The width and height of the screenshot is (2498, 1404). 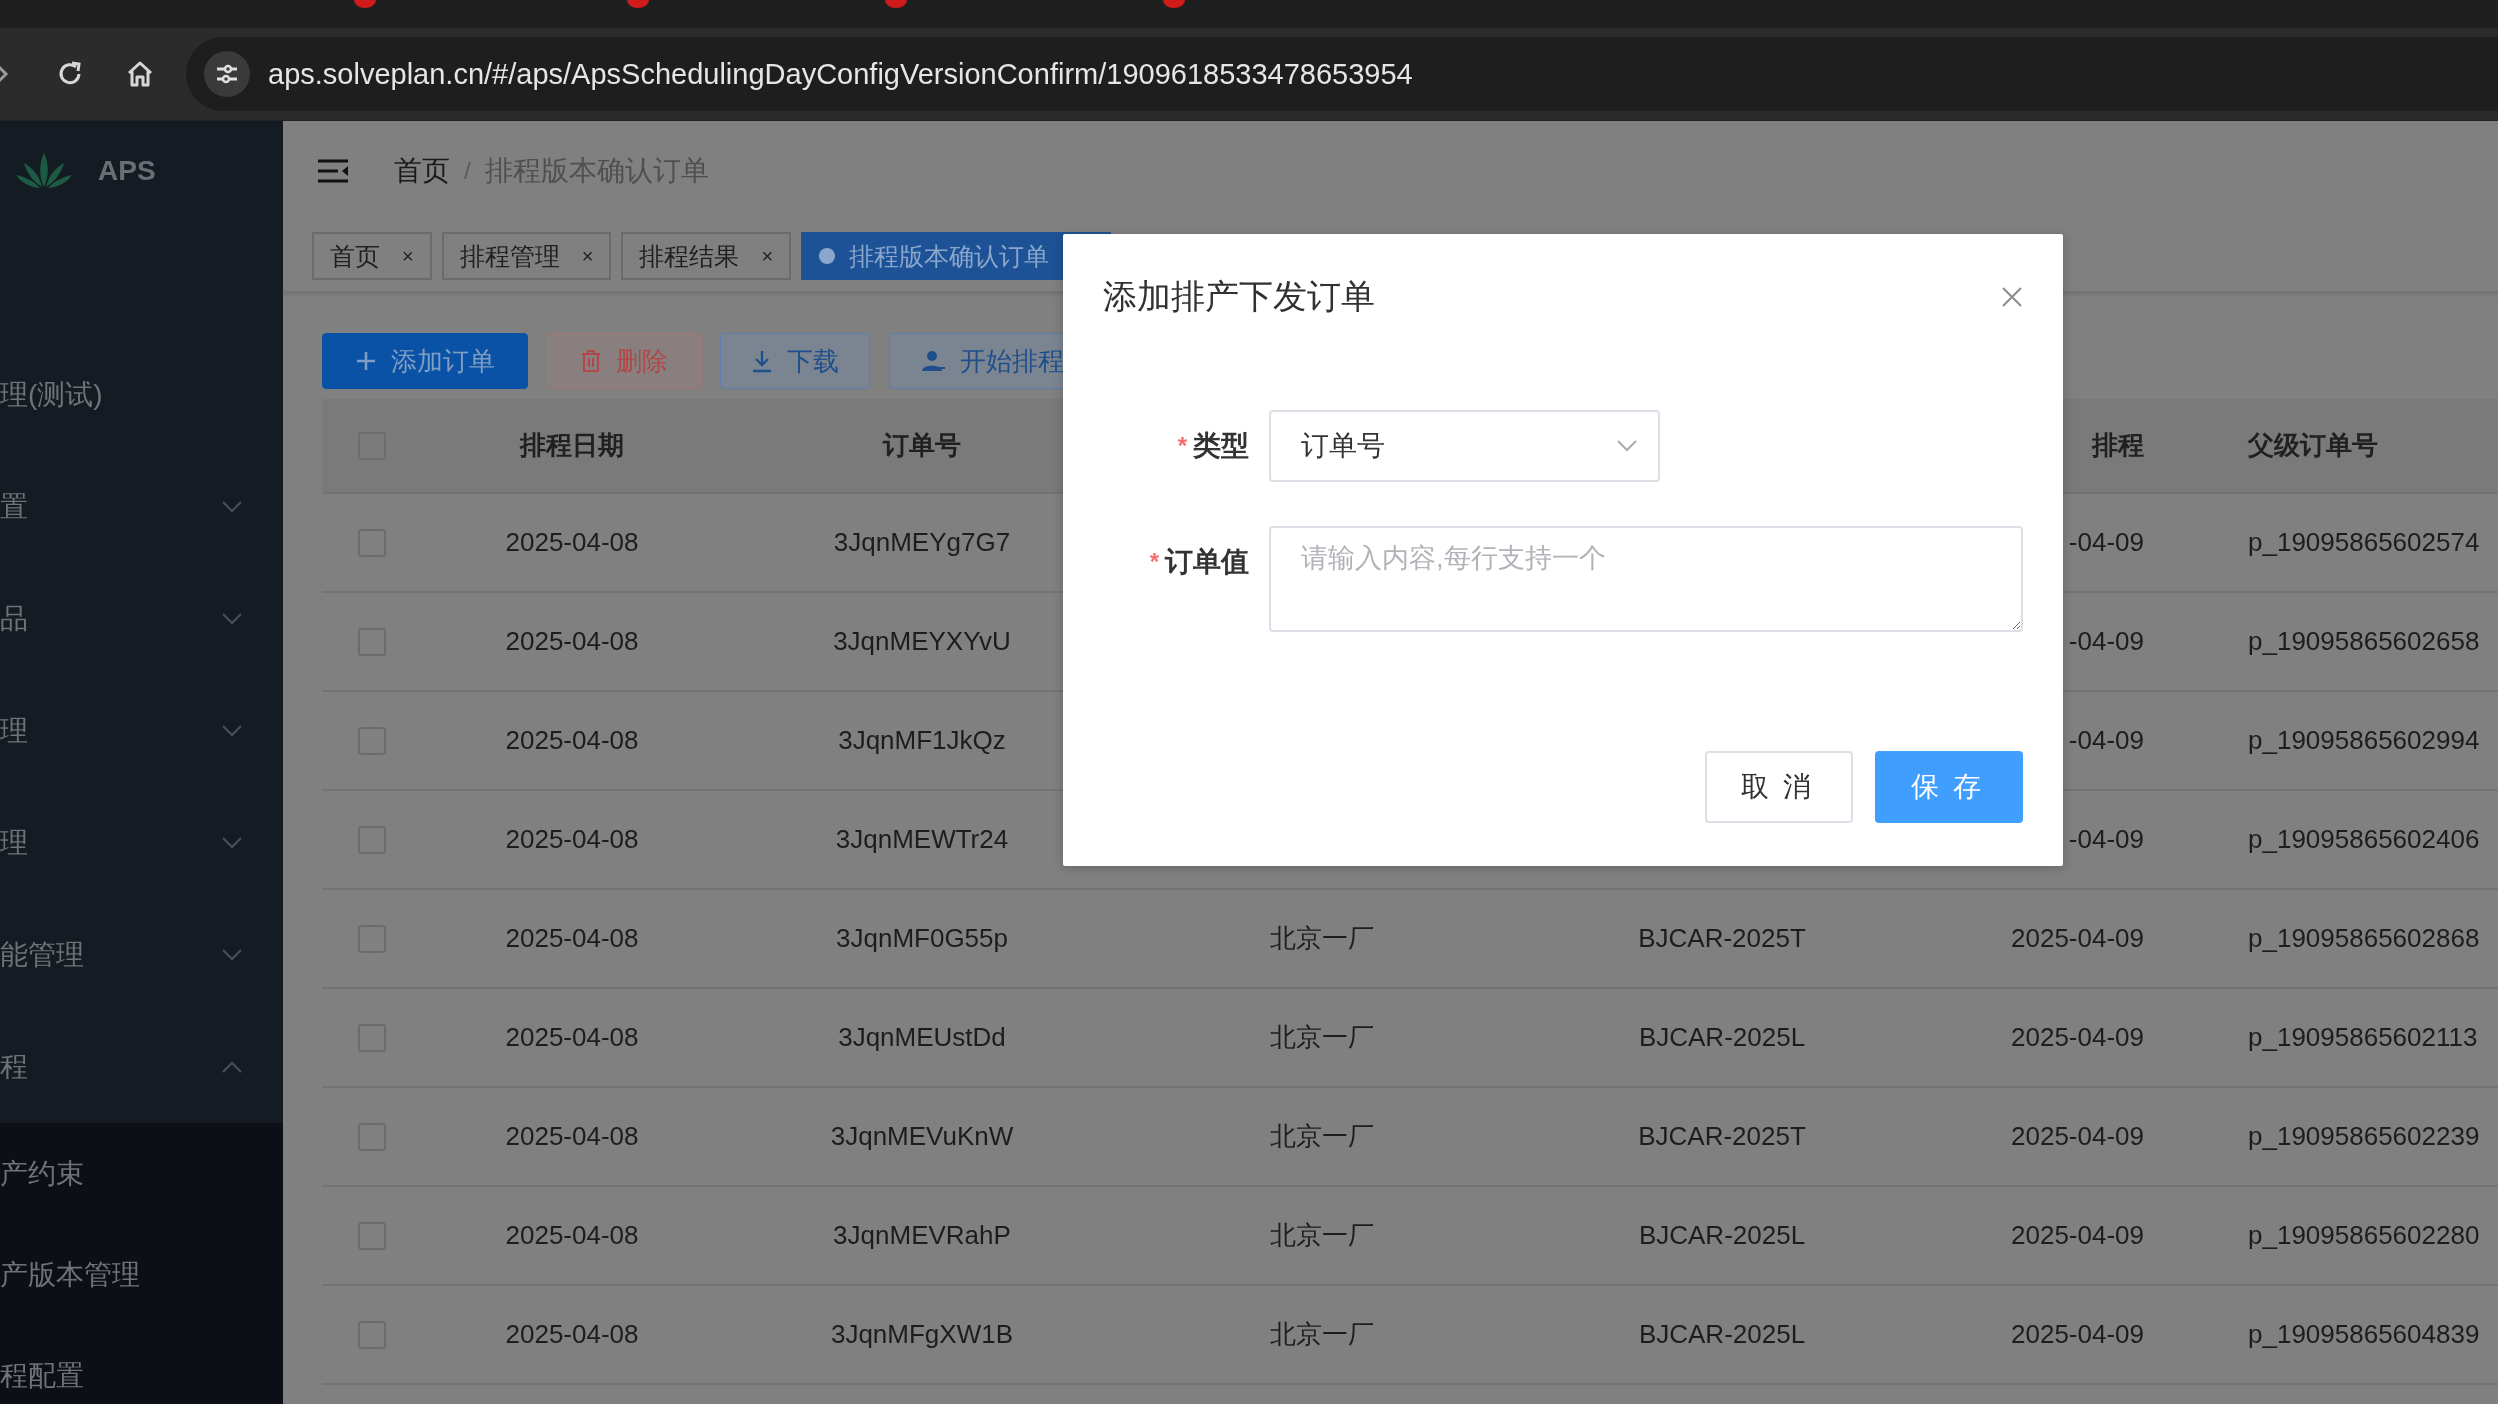 What do you see at coordinates (1207, 562) in the screenshot?
I see `field-label: 订单值` at bounding box center [1207, 562].